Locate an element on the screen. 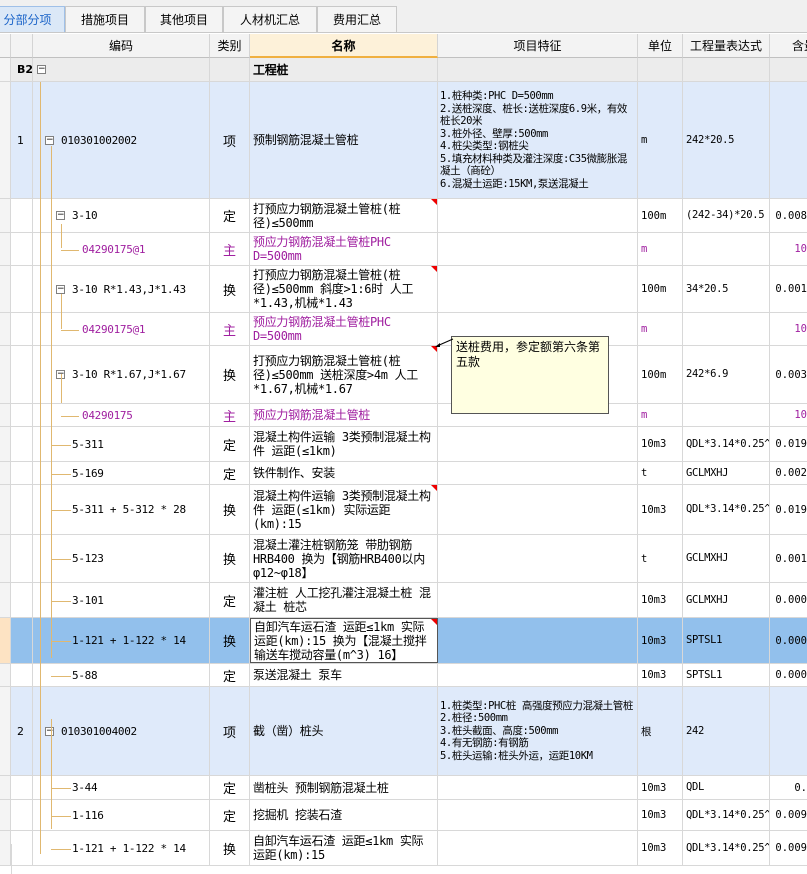  item-name: 打预应力钢筋混凝土管桩(桩径)≤500mm is located at coordinates (344, 215).